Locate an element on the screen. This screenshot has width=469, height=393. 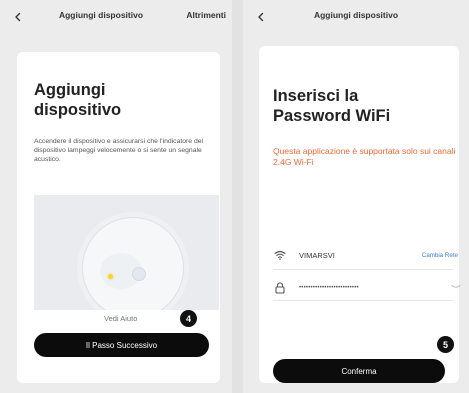
step-badge: 4 is located at coordinates (188, 318).